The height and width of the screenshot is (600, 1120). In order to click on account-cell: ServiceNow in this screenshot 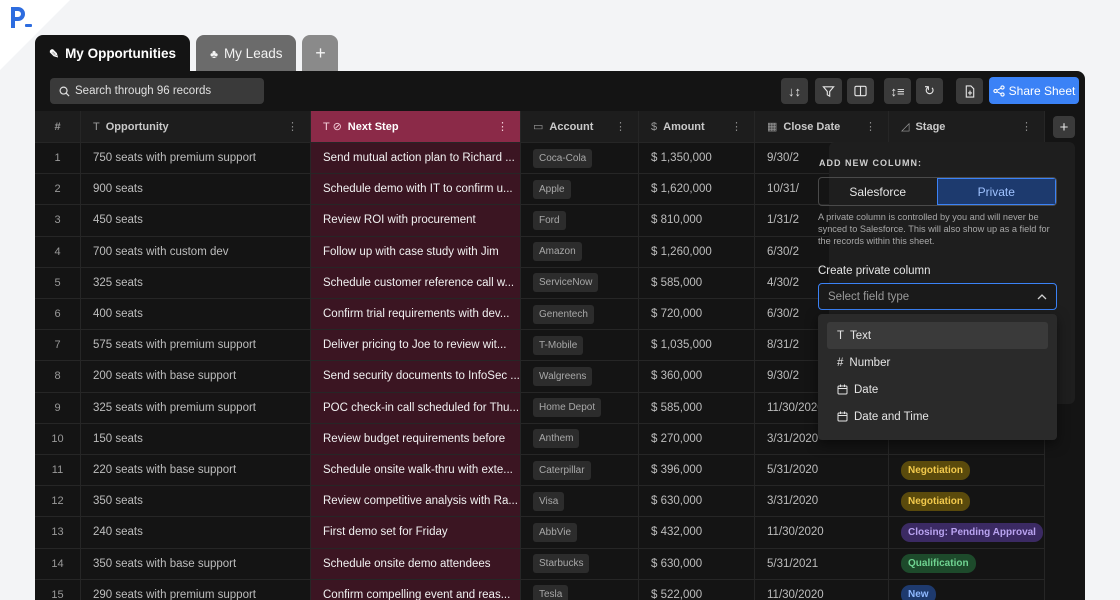, I will do `click(580, 282)`.